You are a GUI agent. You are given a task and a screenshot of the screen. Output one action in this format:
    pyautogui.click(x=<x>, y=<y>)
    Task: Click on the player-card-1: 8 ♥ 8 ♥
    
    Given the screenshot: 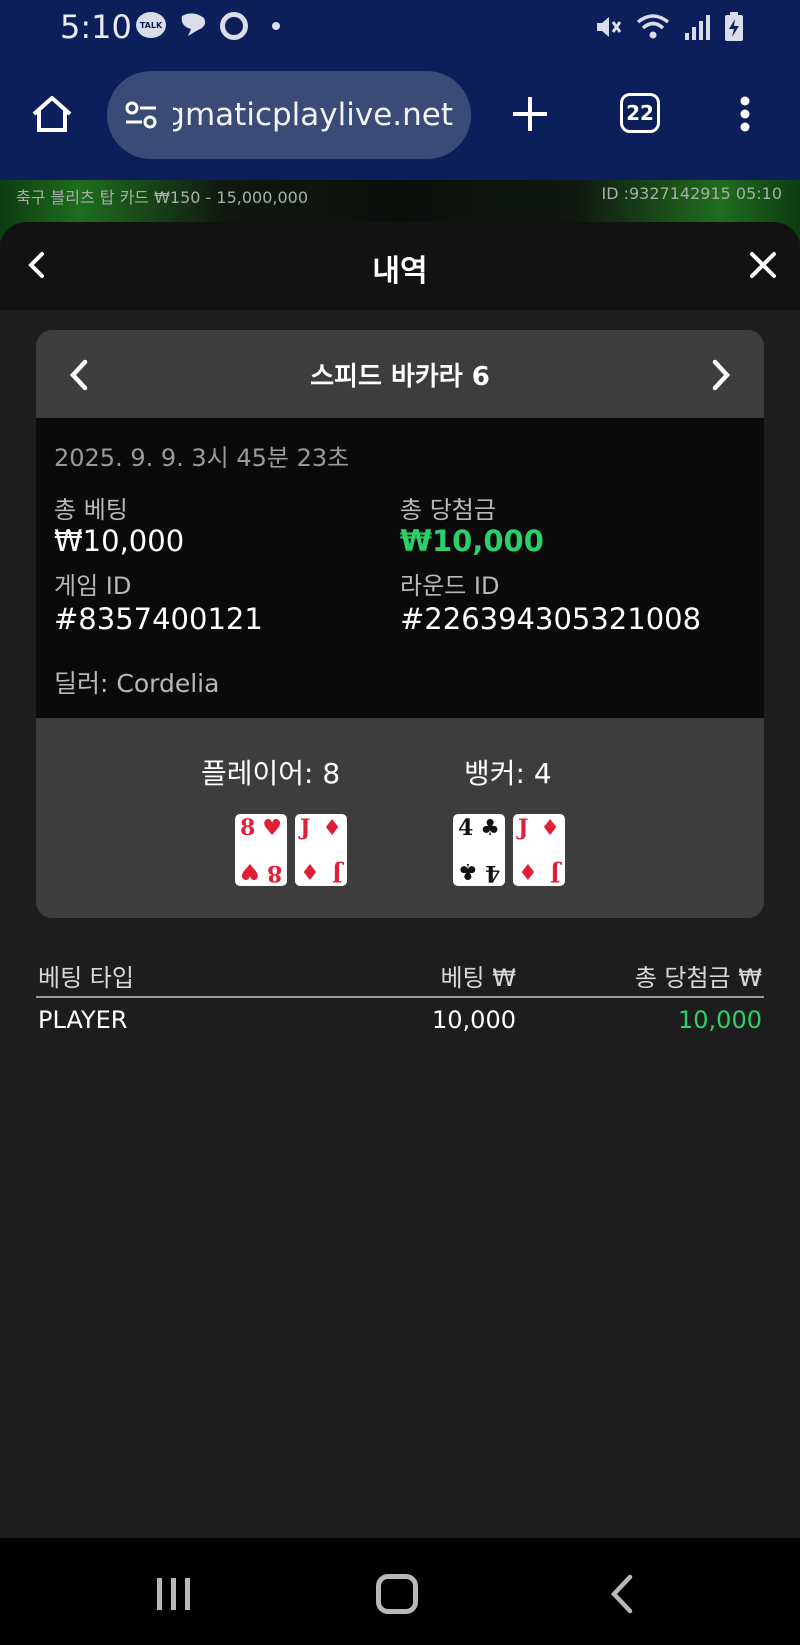 What is the action you would take?
    pyautogui.click(x=261, y=850)
    